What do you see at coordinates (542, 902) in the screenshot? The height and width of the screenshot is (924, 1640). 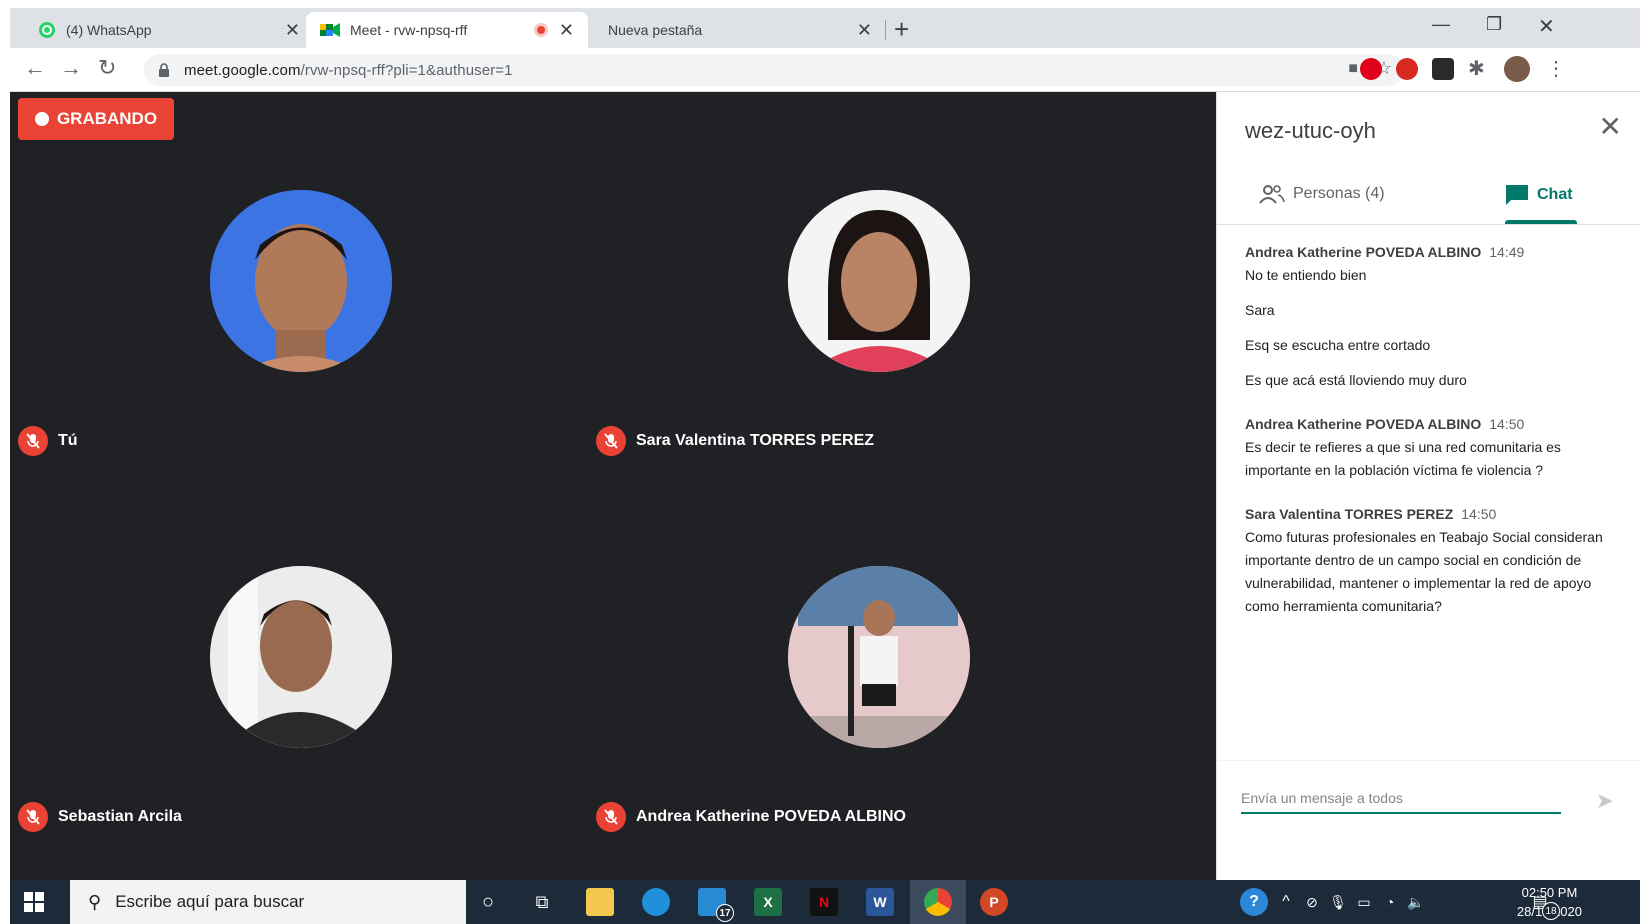 I see `task-view-icon: ⧉` at bounding box center [542, 902].